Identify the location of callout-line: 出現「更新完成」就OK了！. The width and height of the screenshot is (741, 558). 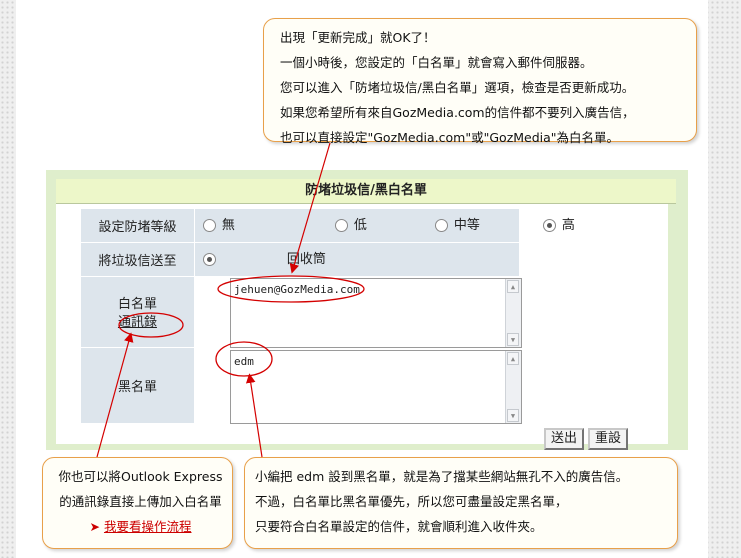
(358, 37).